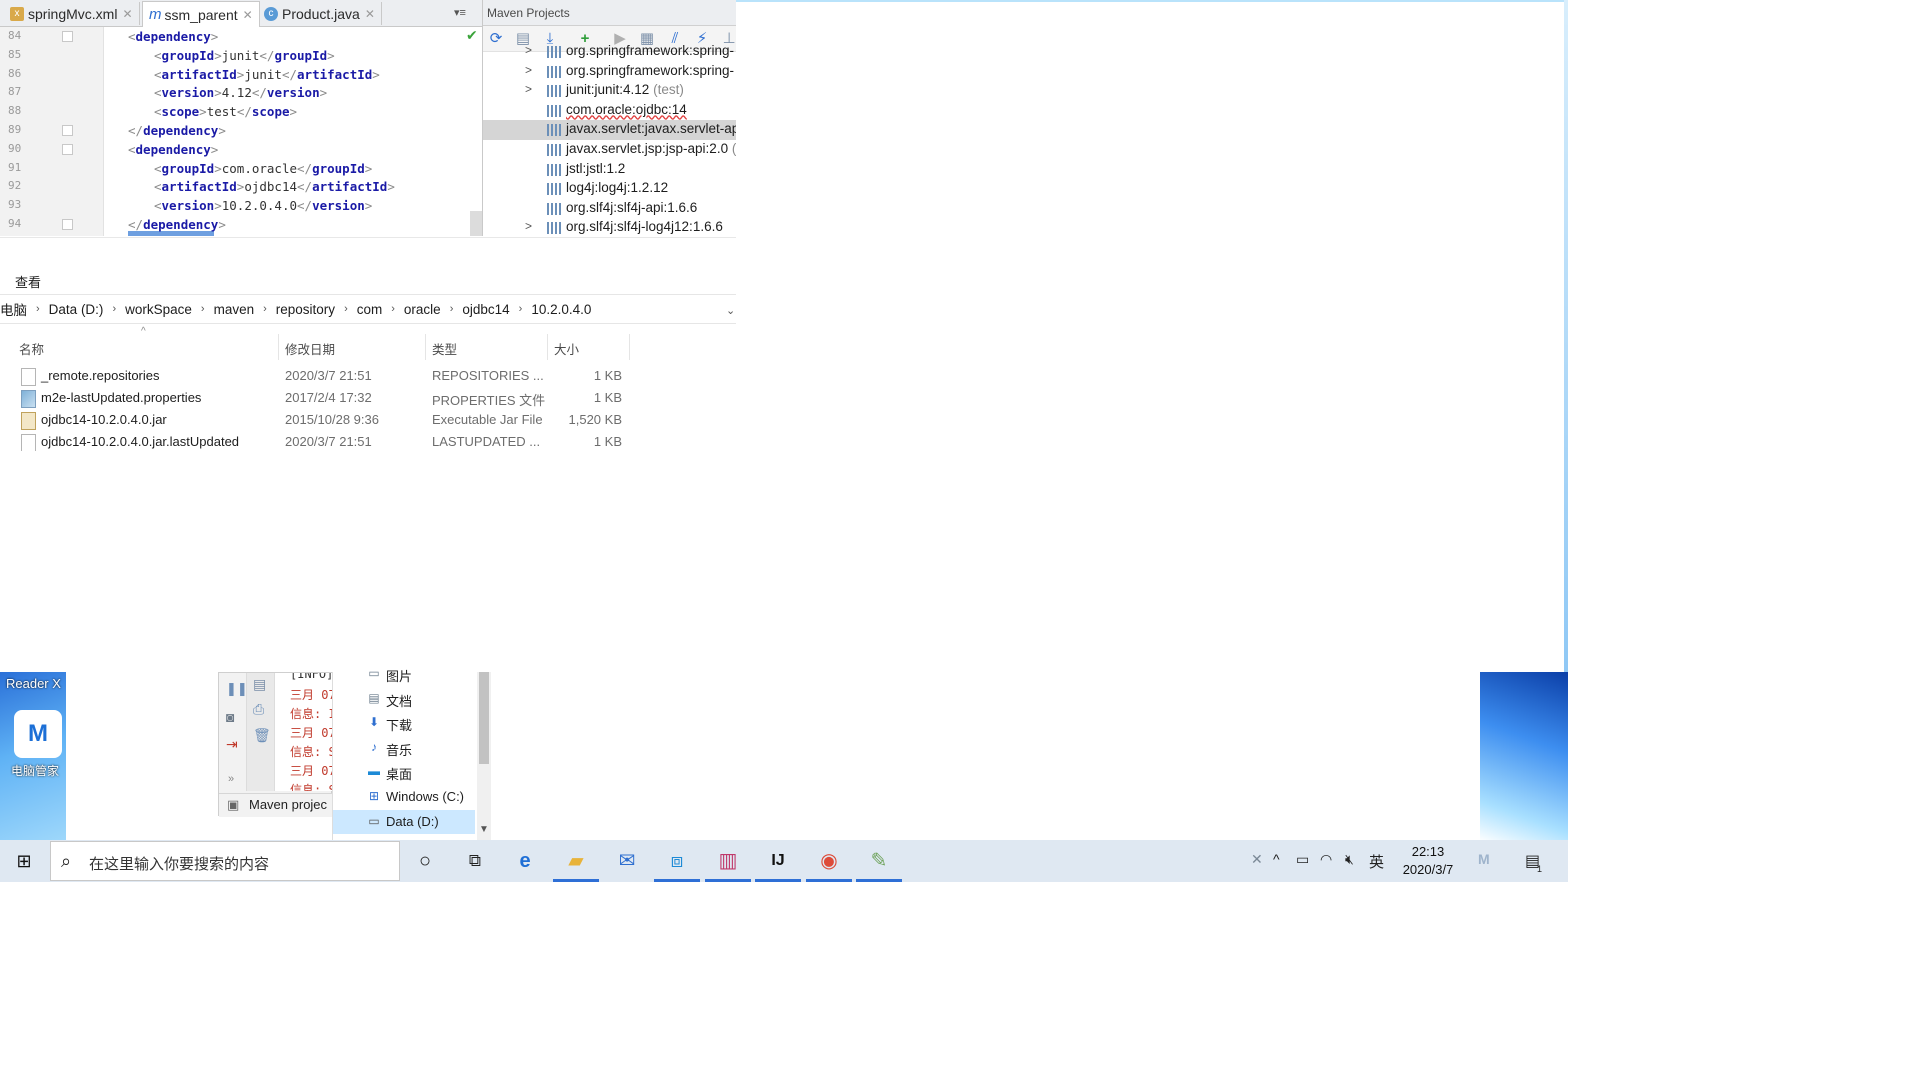 The width and height of the screenshot is (1920, 1080). What do you see at coordinates (1484, 859) in the screenshot?
I see `pc-manager-tray-icon: M` at bounding box center [1484, 859].